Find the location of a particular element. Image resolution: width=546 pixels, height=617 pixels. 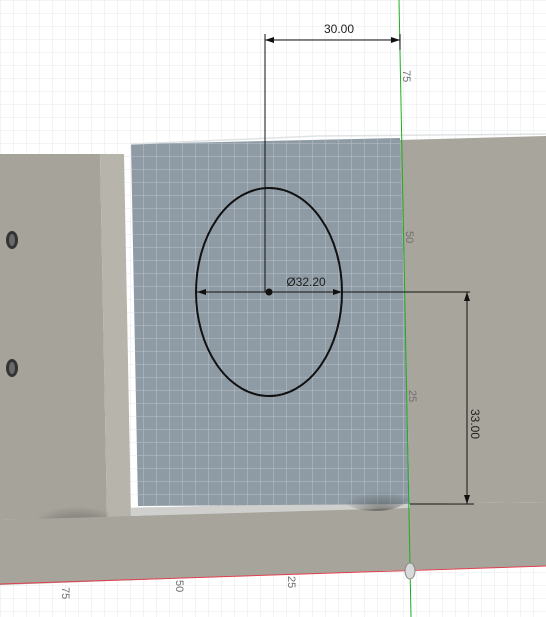

hole-bottom-inner is located at coordinates (12, 368).